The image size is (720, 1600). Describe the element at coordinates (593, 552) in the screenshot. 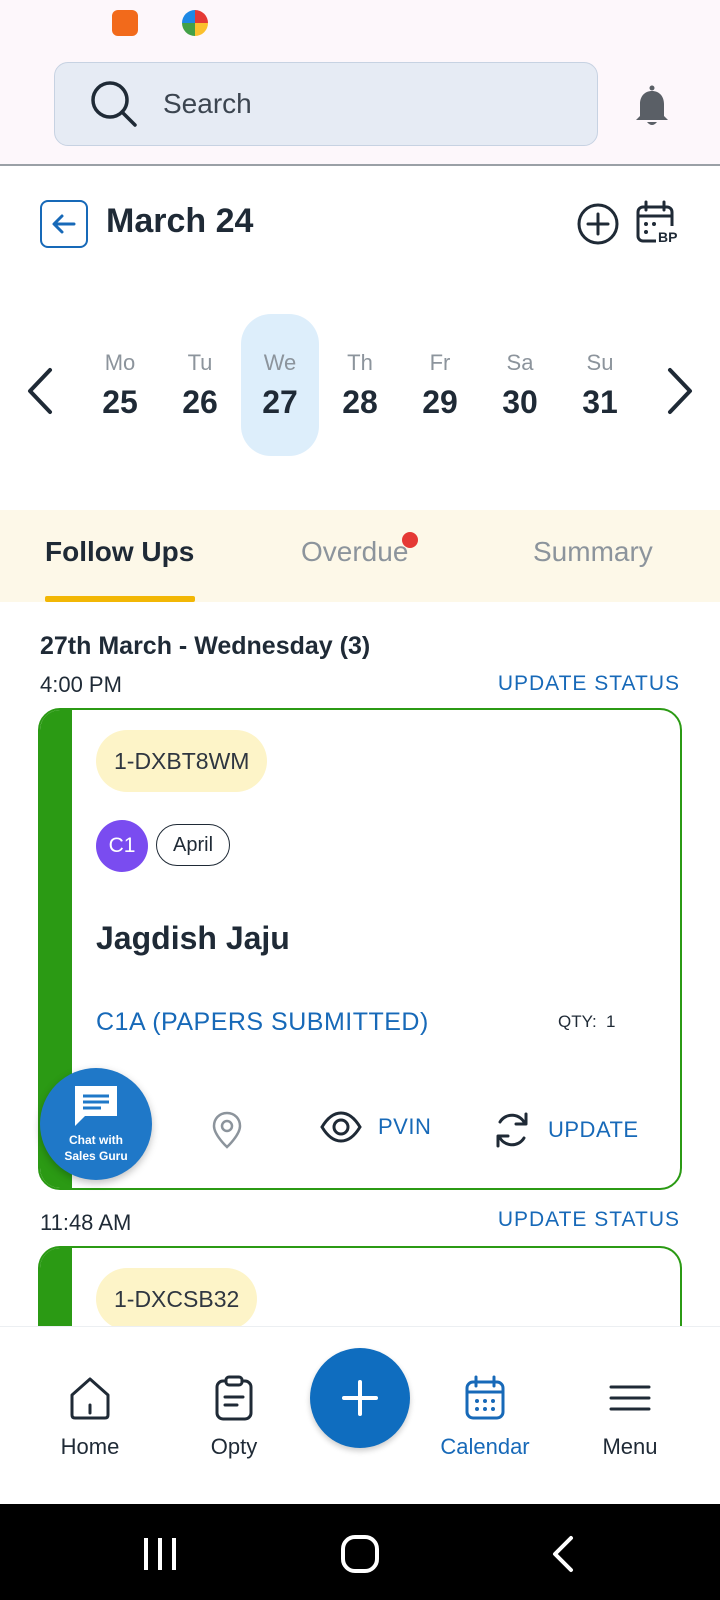

I see `tab-summary: Summary` at that location.